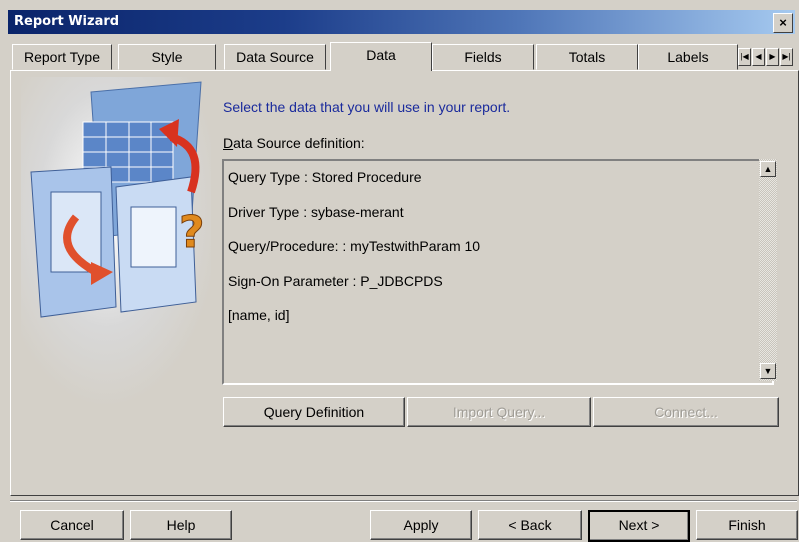  What do you see at coordinates (401, 22) in the screenshot?
I see `title-bar: Report Wizard ×` at bounding box center [401, 22].